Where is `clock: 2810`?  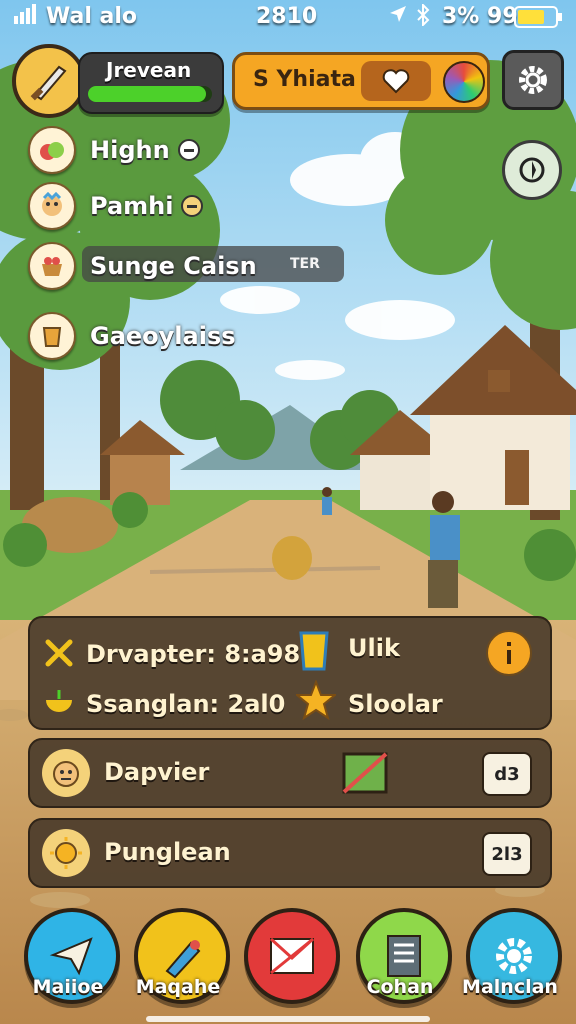 clock: 2810 is located at coordinates (287, 16).